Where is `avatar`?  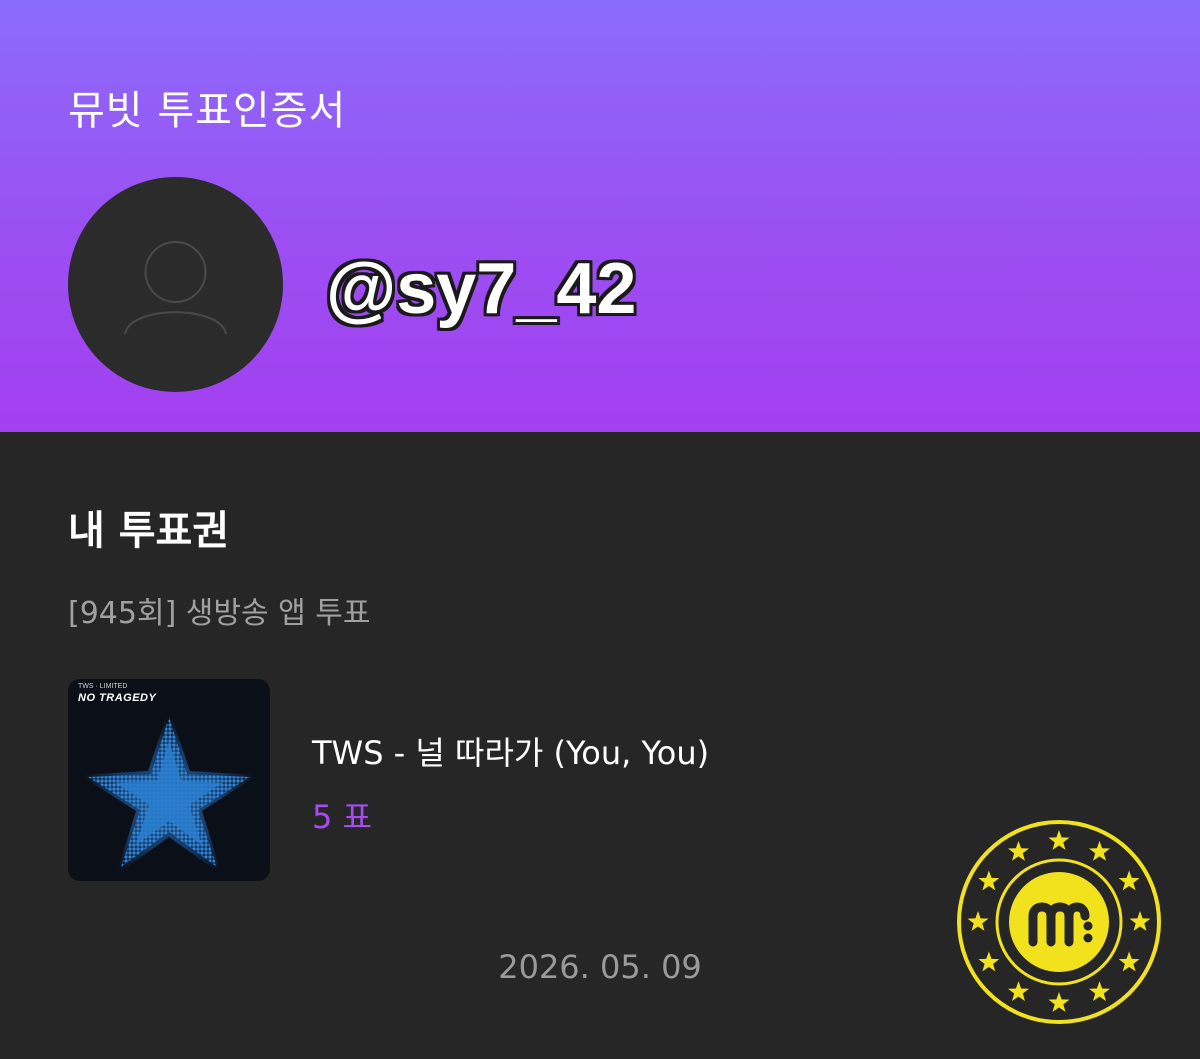
avatar is located at coordinates (175, 284).